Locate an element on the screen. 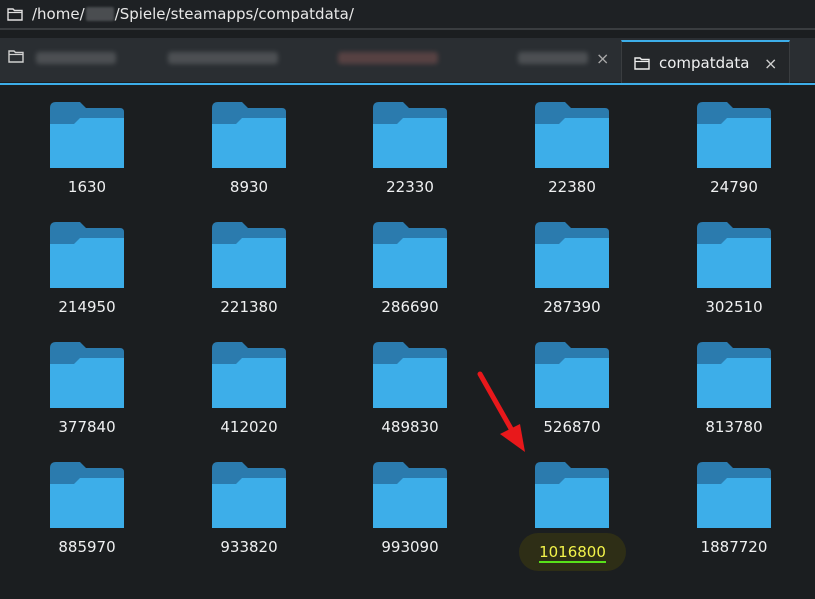 This screenshot has width=815, height=599. folder-item: 489830 is located at coordinates (410, 397).